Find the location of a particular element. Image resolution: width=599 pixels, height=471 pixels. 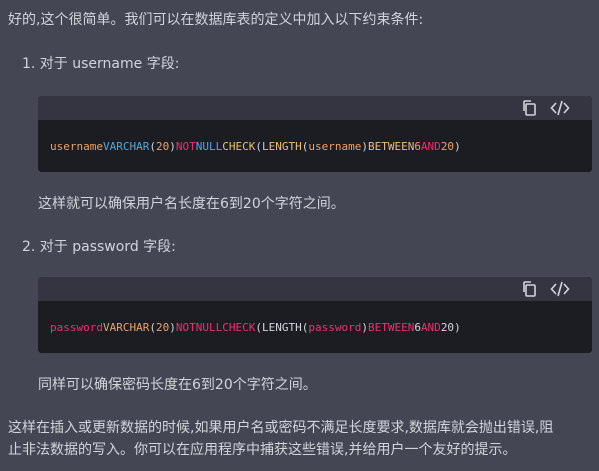

note-username: 这样就可以确保用户名长度在6到20个字符之间。 is located at coordinates (191, 204).